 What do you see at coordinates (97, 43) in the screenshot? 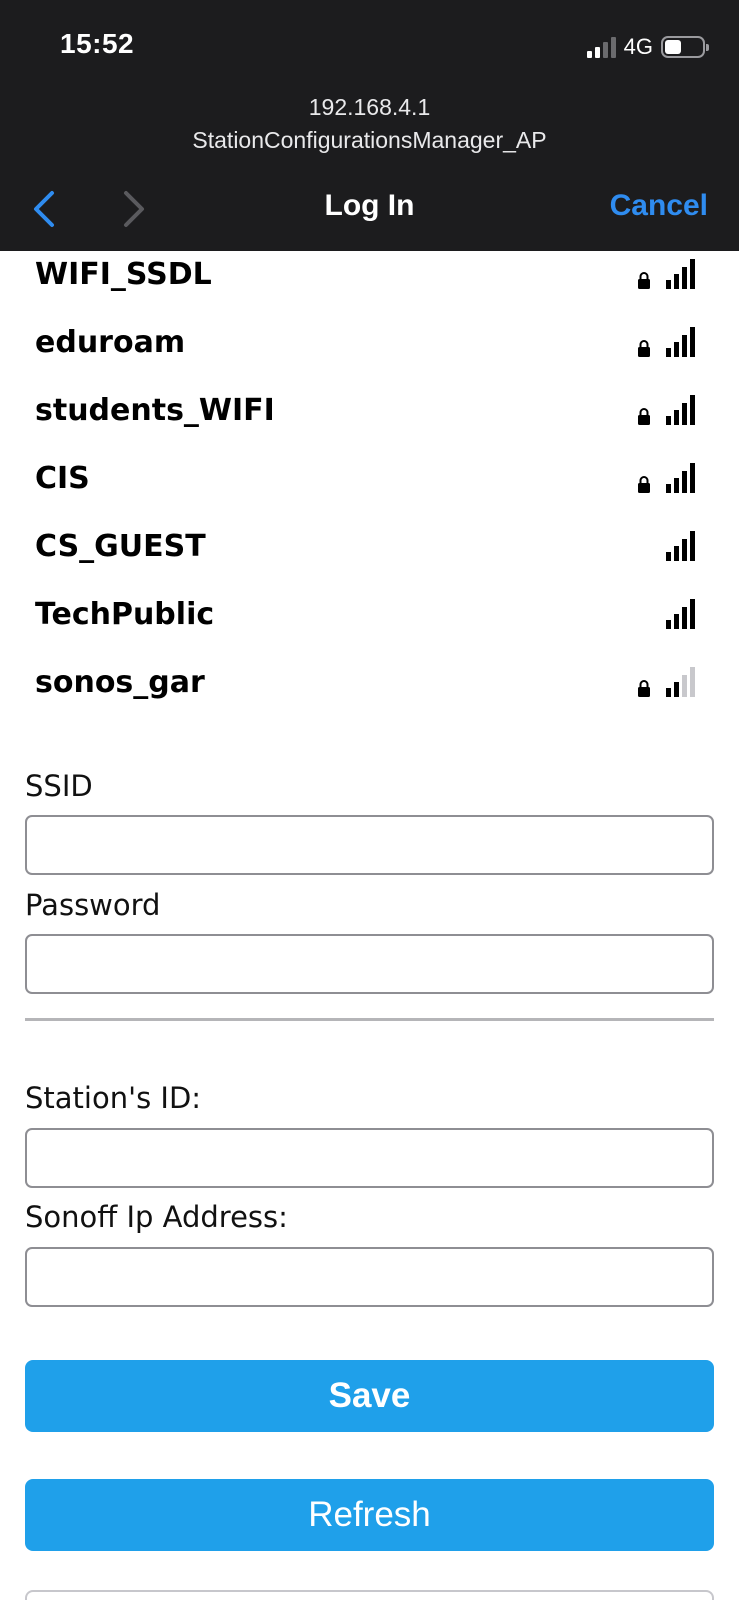
I see `status-time: 15:52` at bounding box center [97, 43].